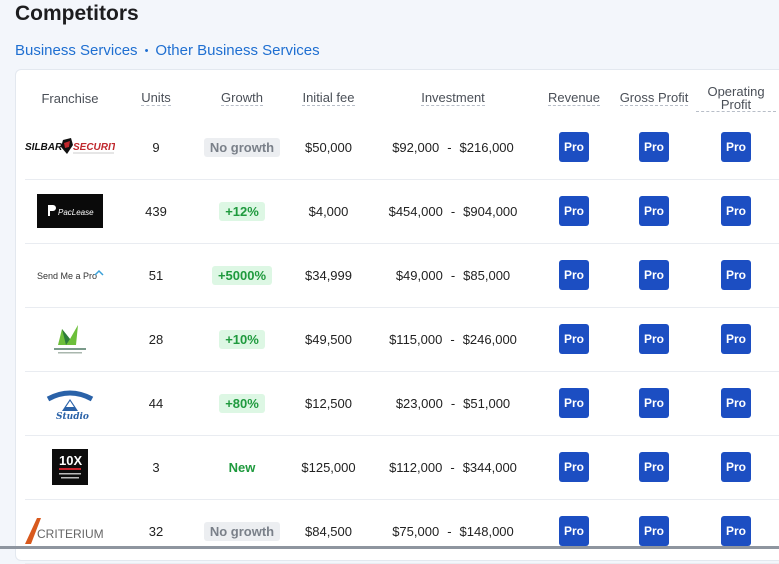  Describe the element at coordinates (76, 50) in the screenshot. I see `breadcrumb-business-services: Business Services` at that location.